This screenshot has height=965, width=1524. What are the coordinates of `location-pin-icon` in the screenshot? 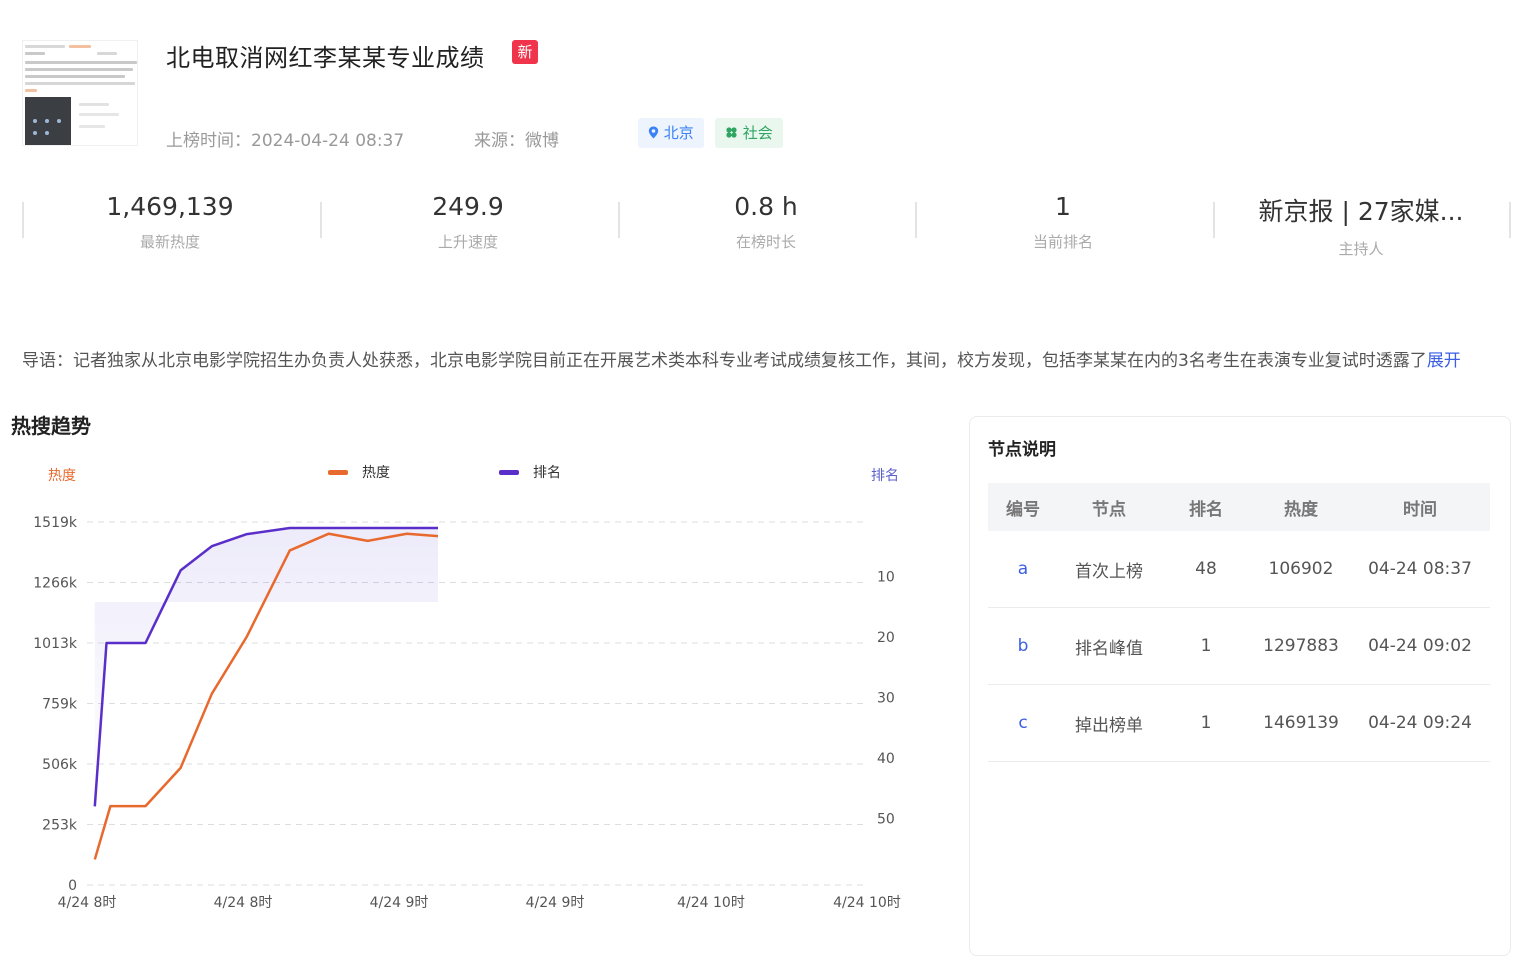 It's located at (653, 132).